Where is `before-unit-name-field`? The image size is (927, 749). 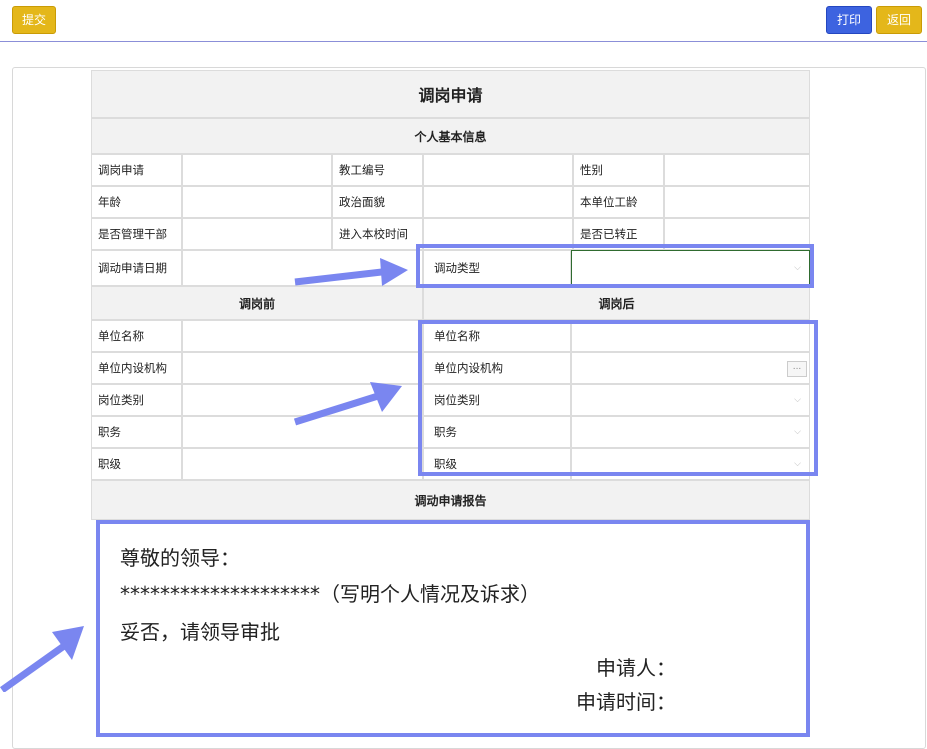
before-unit-name-field is located at coordinates (302, 336).